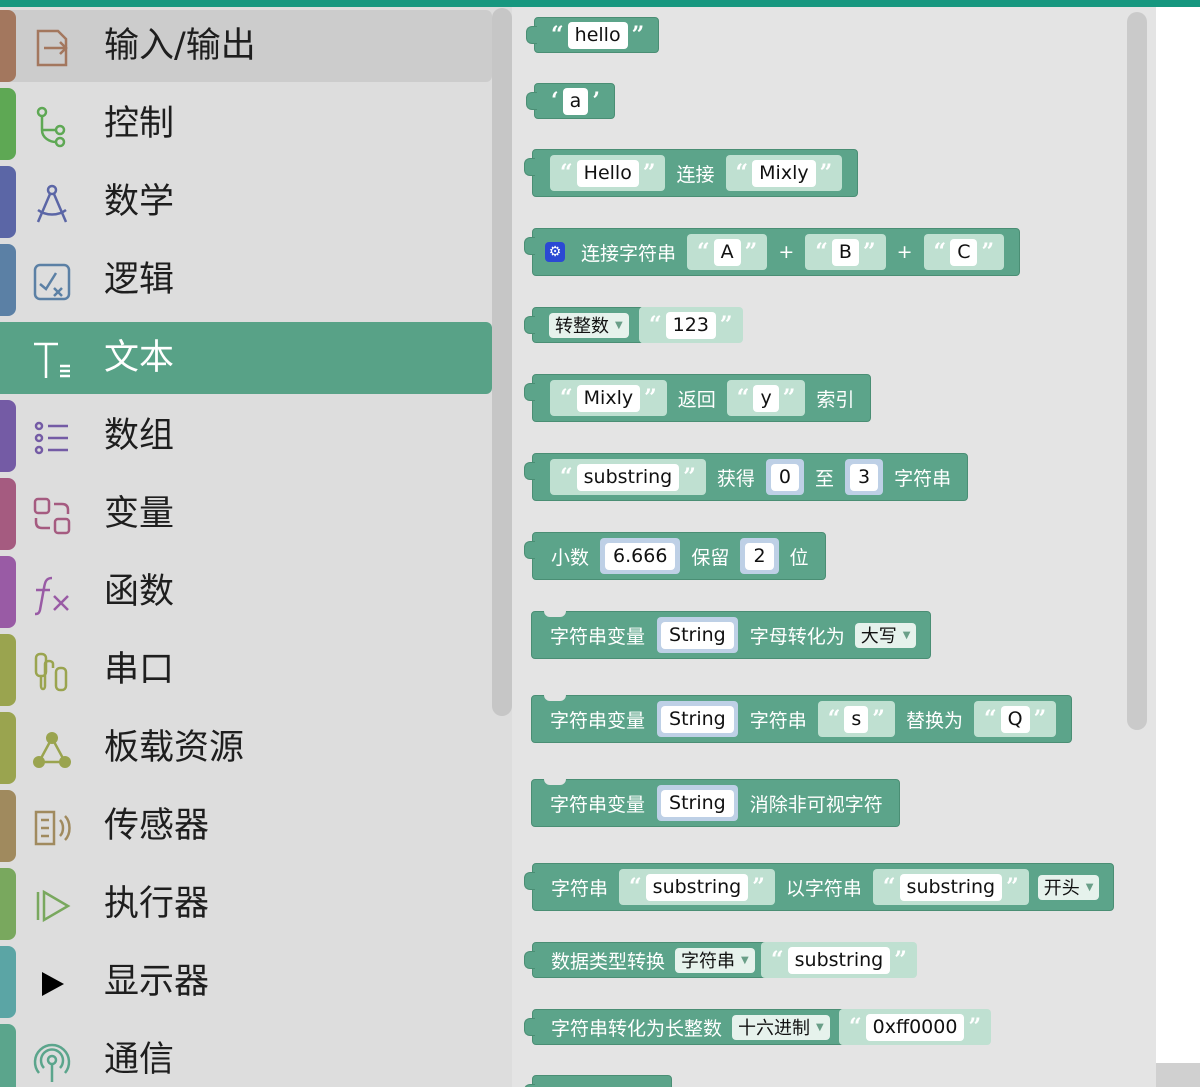 The image size is (1200, 1087). What do you see at coordinates (52, 438) in the screenshot?
I see `list-icon` at bounding box center [52, 438].